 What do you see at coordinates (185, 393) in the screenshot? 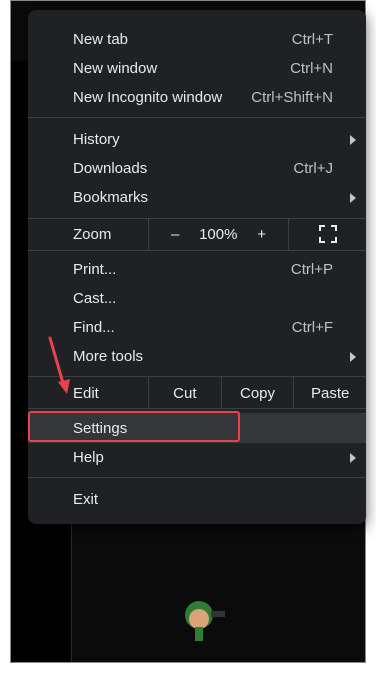
I see `cut-button: Cut` at bounding box center [185, 393].